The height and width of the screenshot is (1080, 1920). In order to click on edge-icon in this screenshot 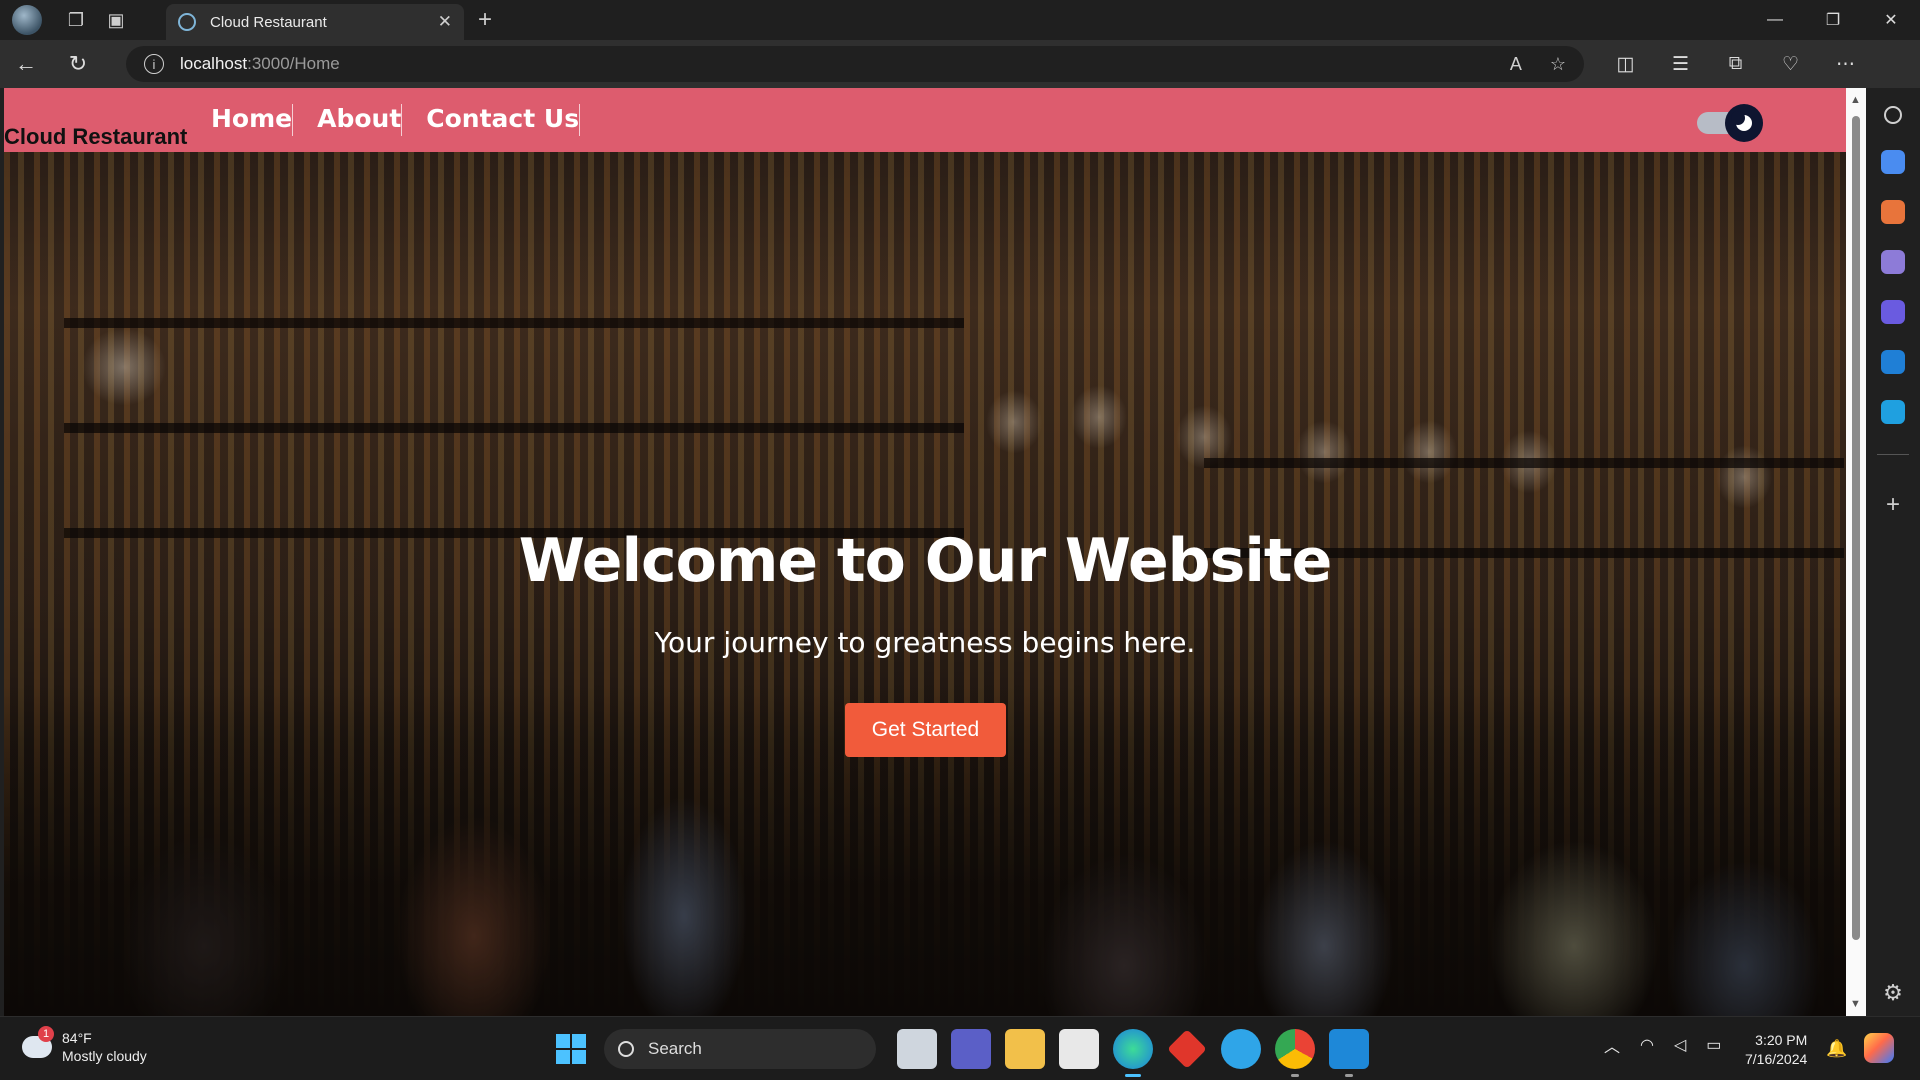, I will do `click(1133, 1053)`.